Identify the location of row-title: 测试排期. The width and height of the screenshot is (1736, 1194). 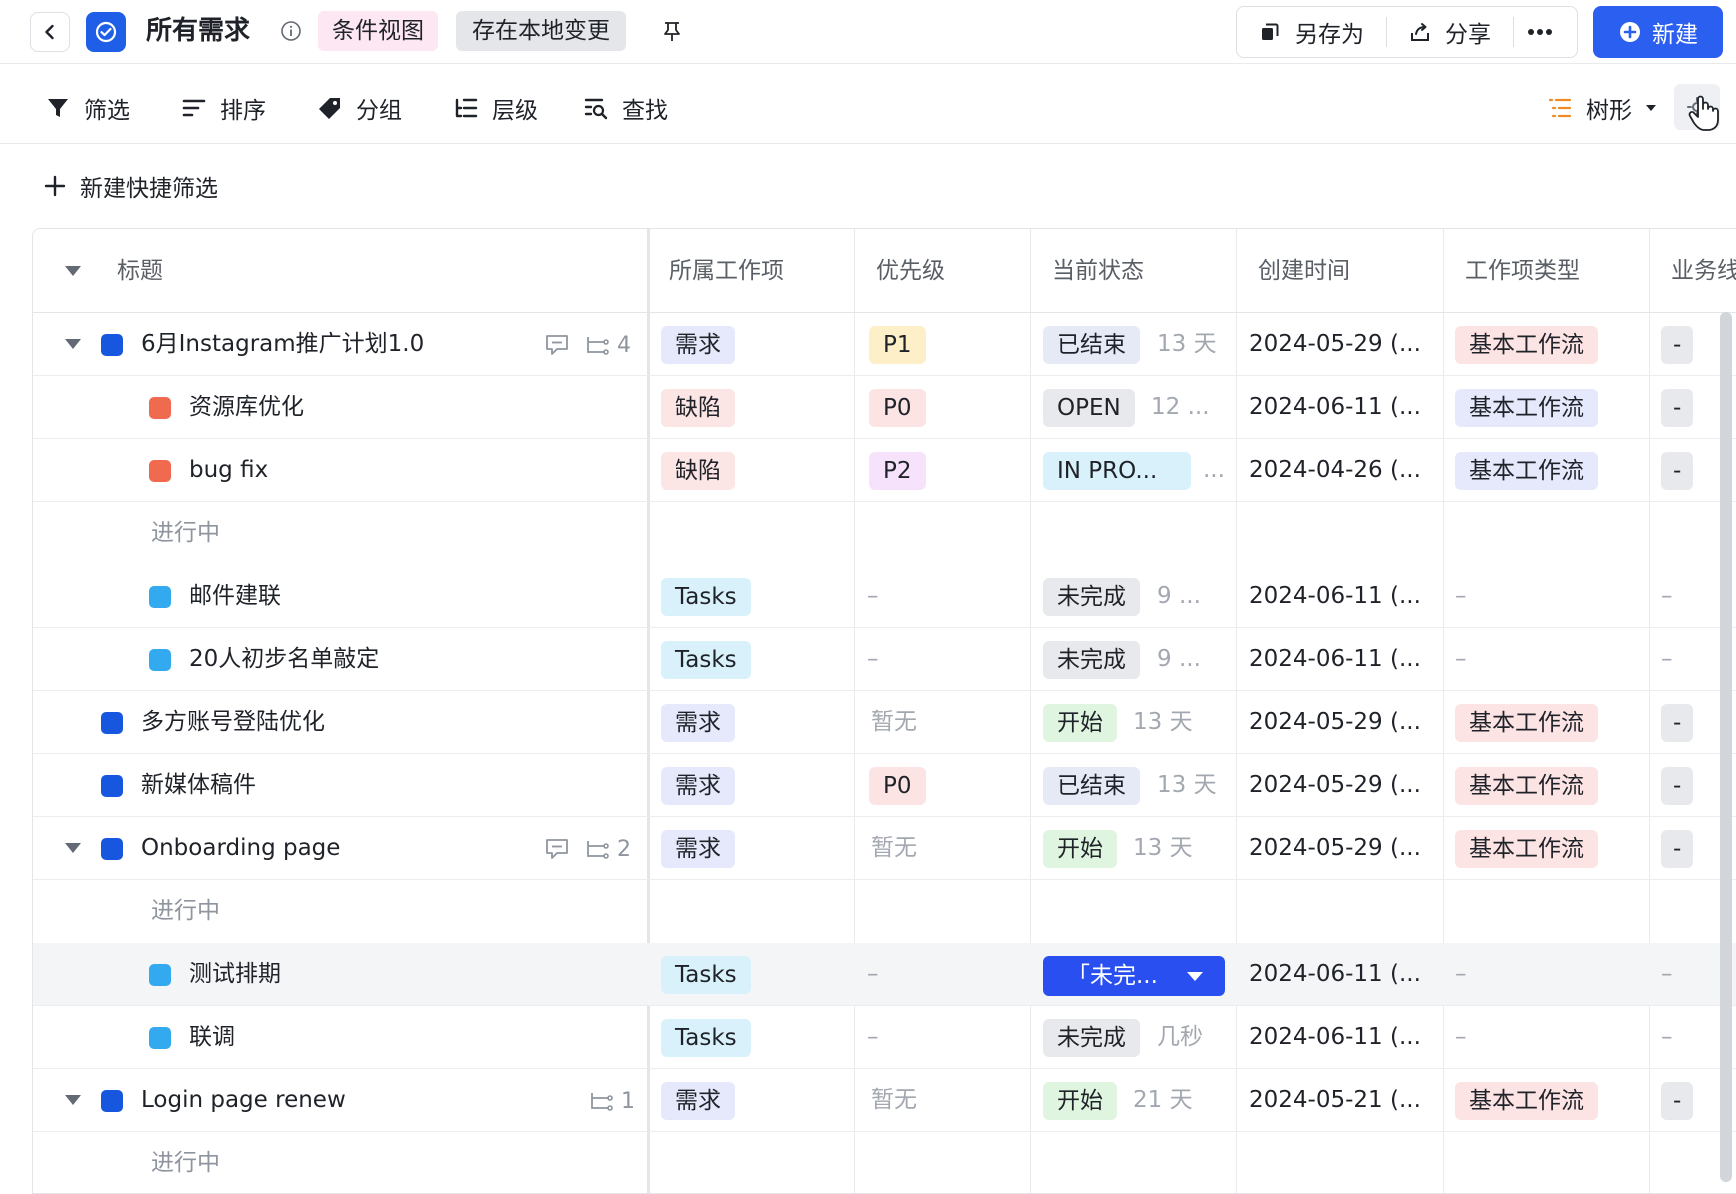
(235, 974).